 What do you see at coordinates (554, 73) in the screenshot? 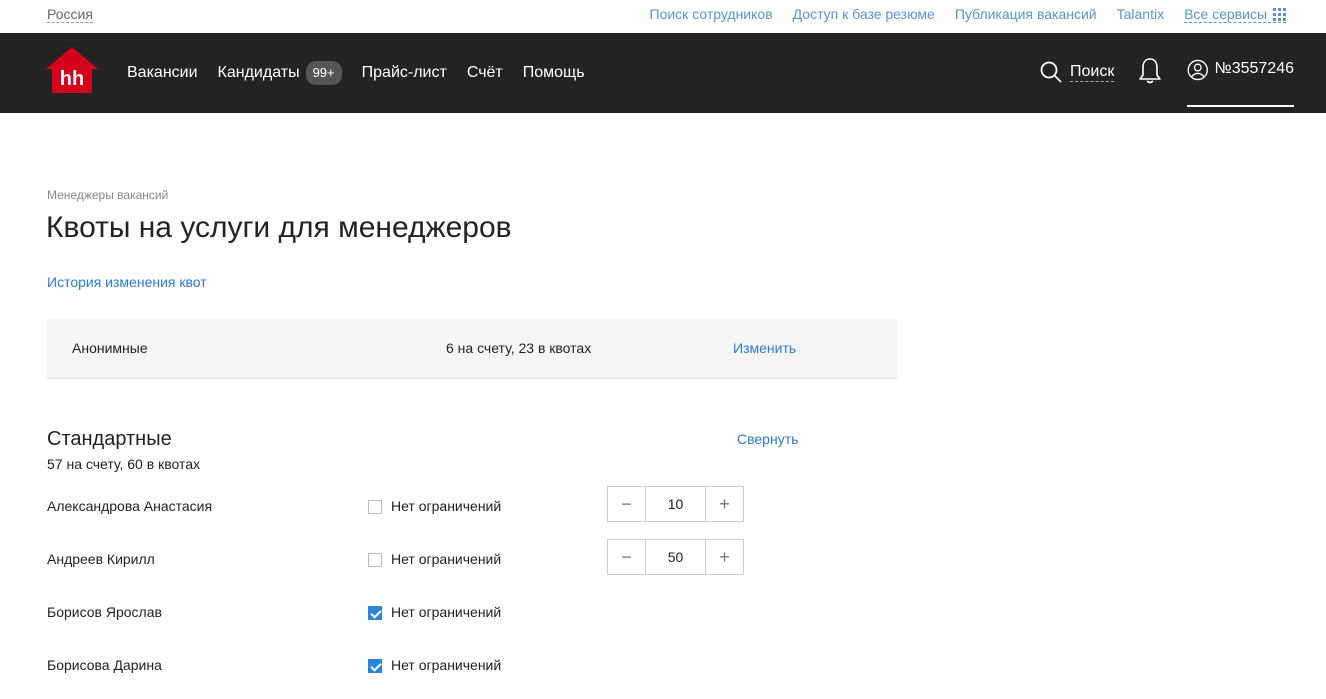
I see `nav-help: Помощь` at bounding box center [554, 73].